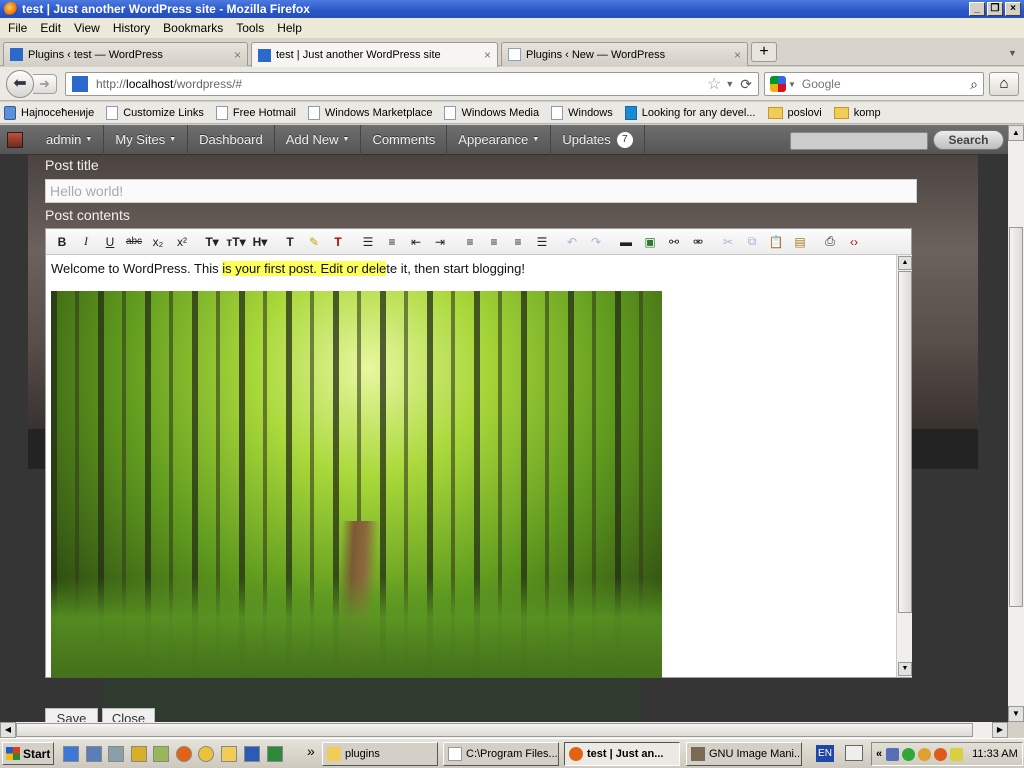  Describe the element at coordinates (193, 28) in the screenshot. I see `menu-bookmarks: Bookmarks` at that location.